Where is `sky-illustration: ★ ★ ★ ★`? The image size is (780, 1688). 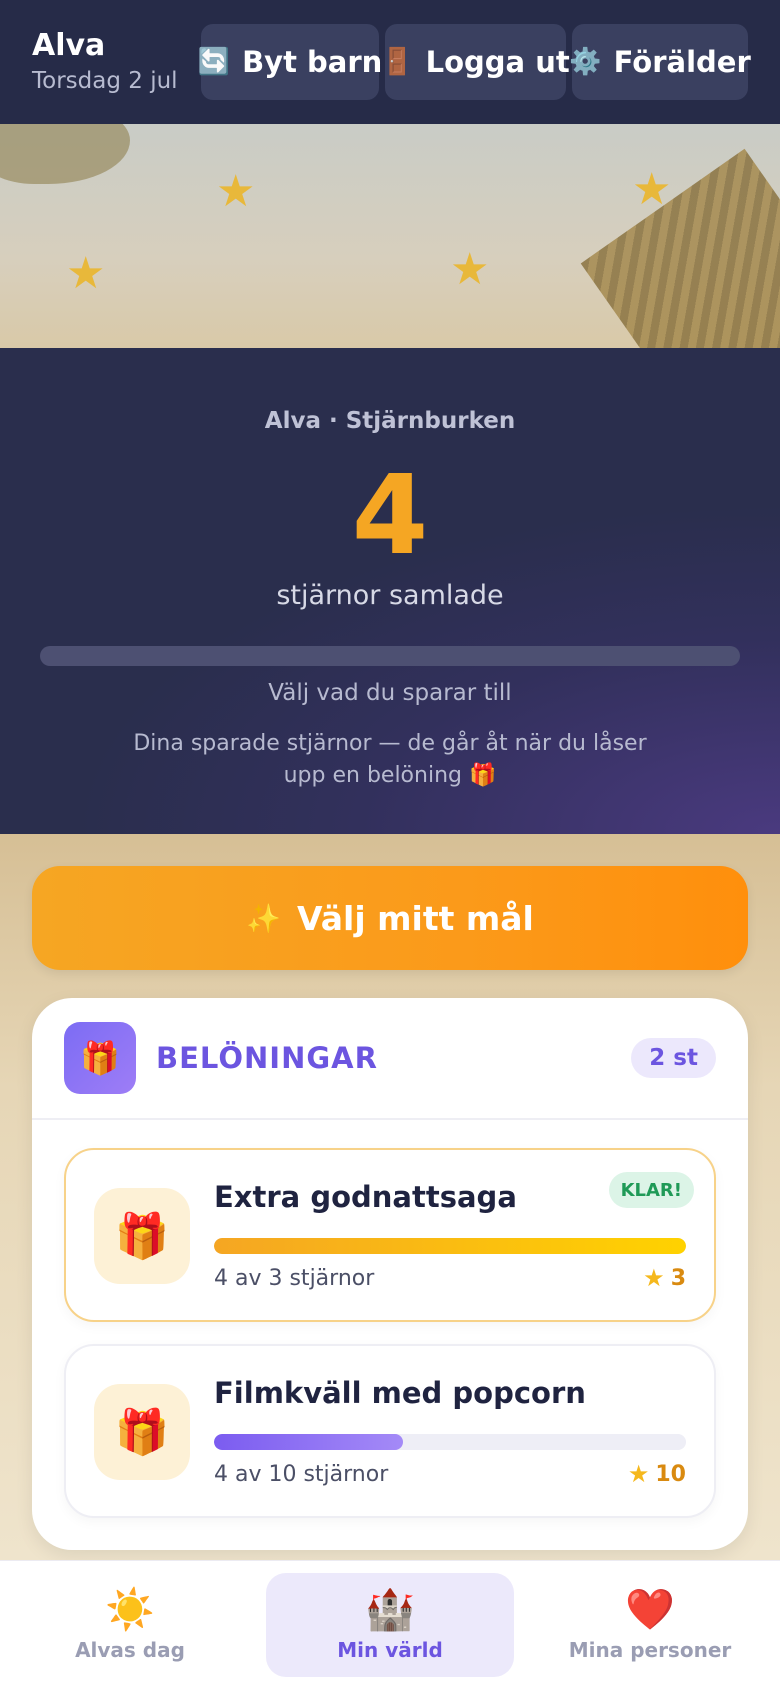
sky-illustration: ★ ★ ★ ★ is located at coordinates (390, 236).